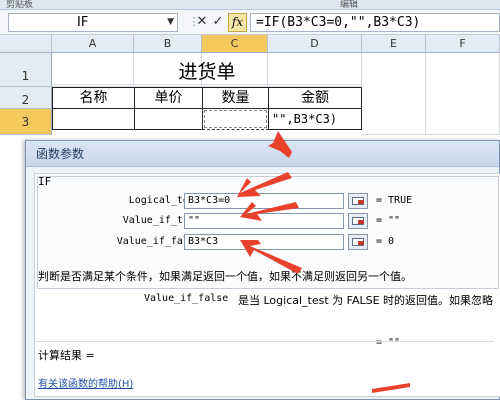 The width and height of the screenshot is (500, 400). I want to click on arg-label-value-if-false: Value_if_false, so click(158, 241).